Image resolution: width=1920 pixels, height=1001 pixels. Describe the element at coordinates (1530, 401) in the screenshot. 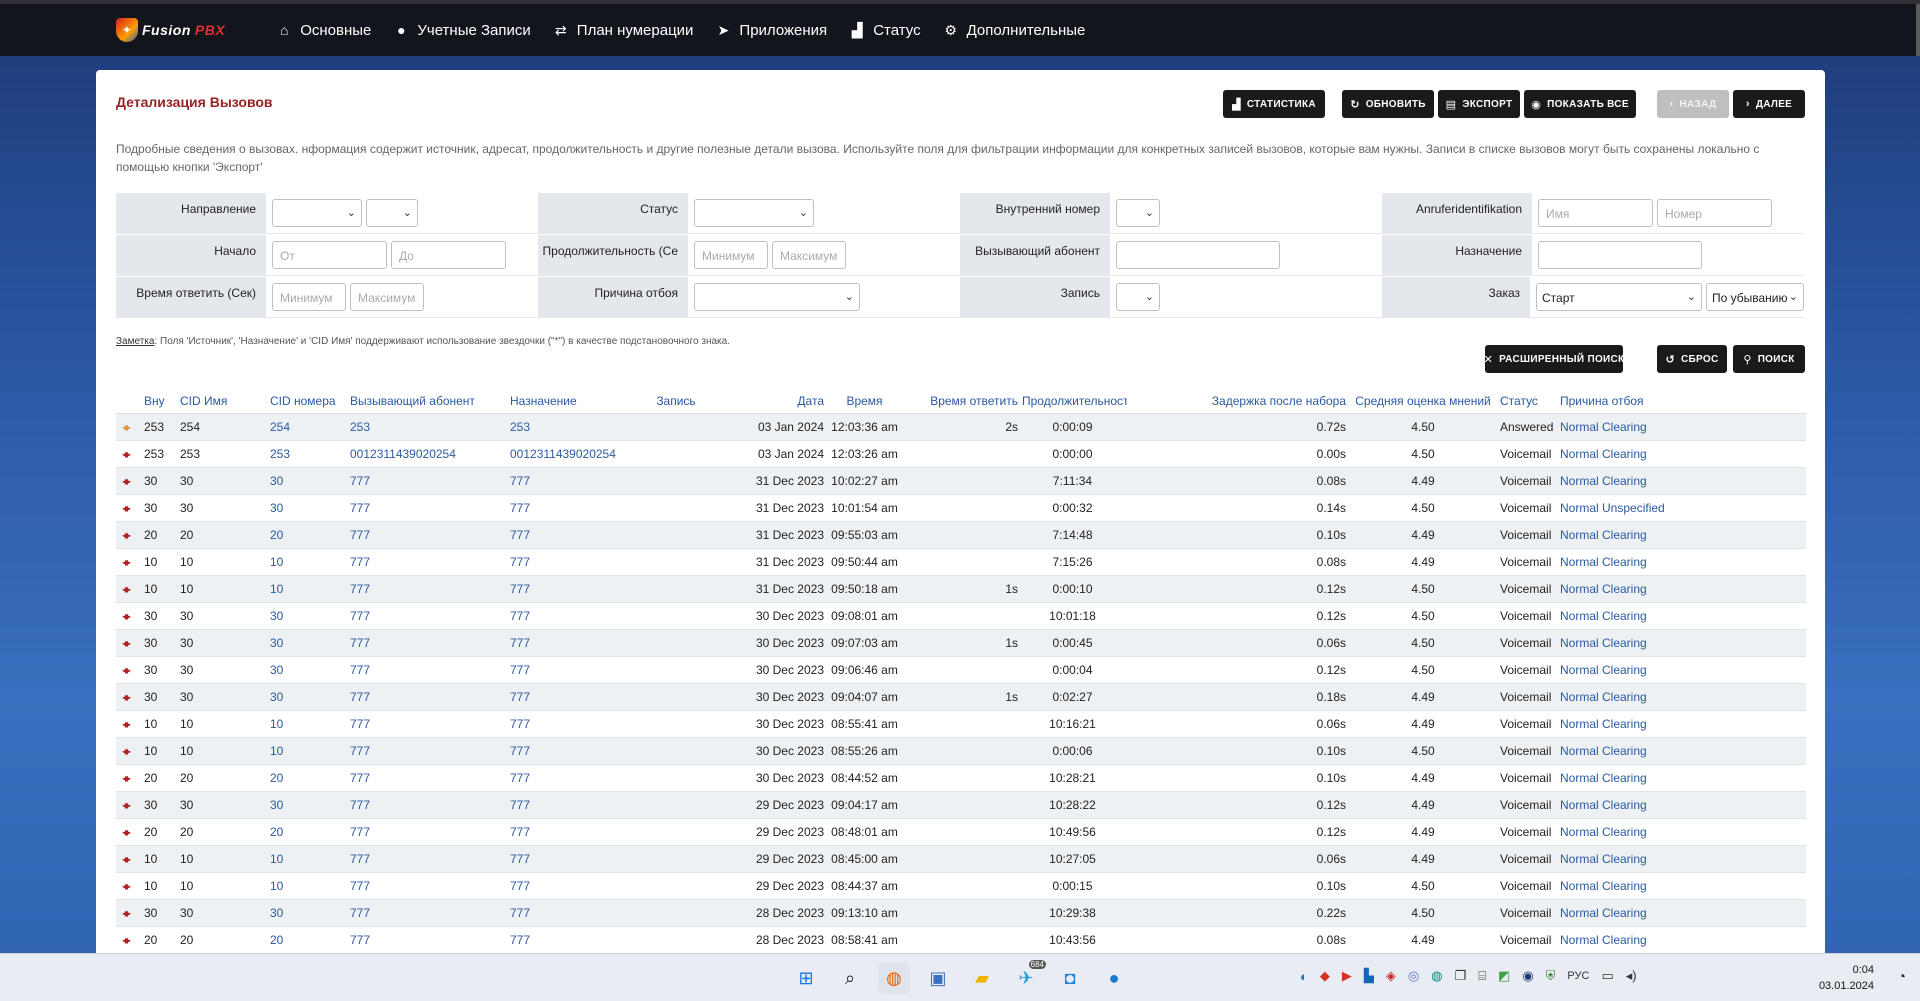

I see `column-header: Статус` at that location.